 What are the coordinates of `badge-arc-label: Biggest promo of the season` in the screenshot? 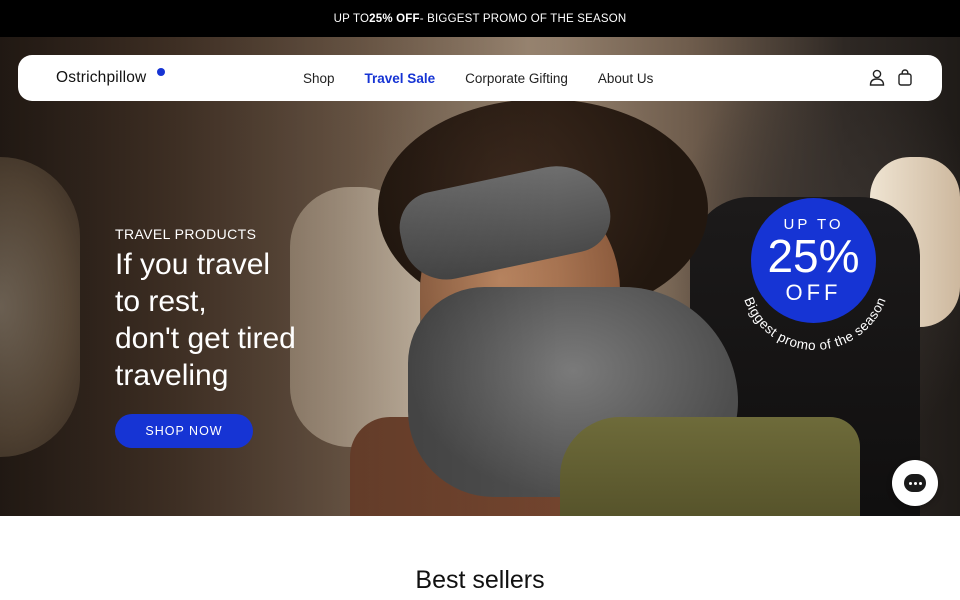 It's located at (814, 324).